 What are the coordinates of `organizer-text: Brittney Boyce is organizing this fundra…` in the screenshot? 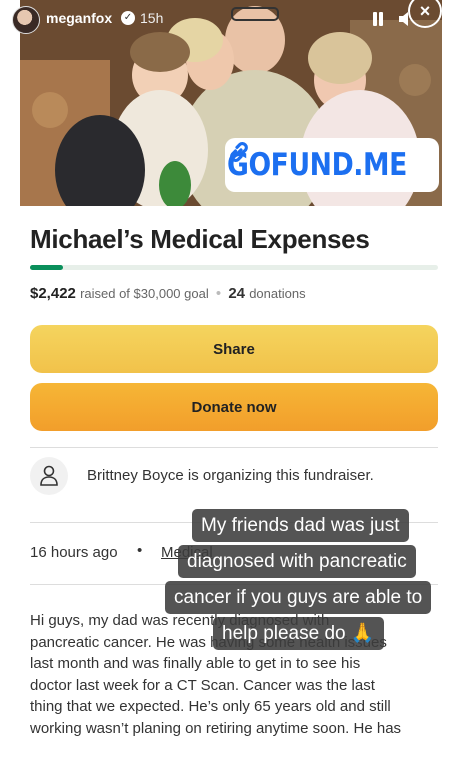 It's located at (230, 475).